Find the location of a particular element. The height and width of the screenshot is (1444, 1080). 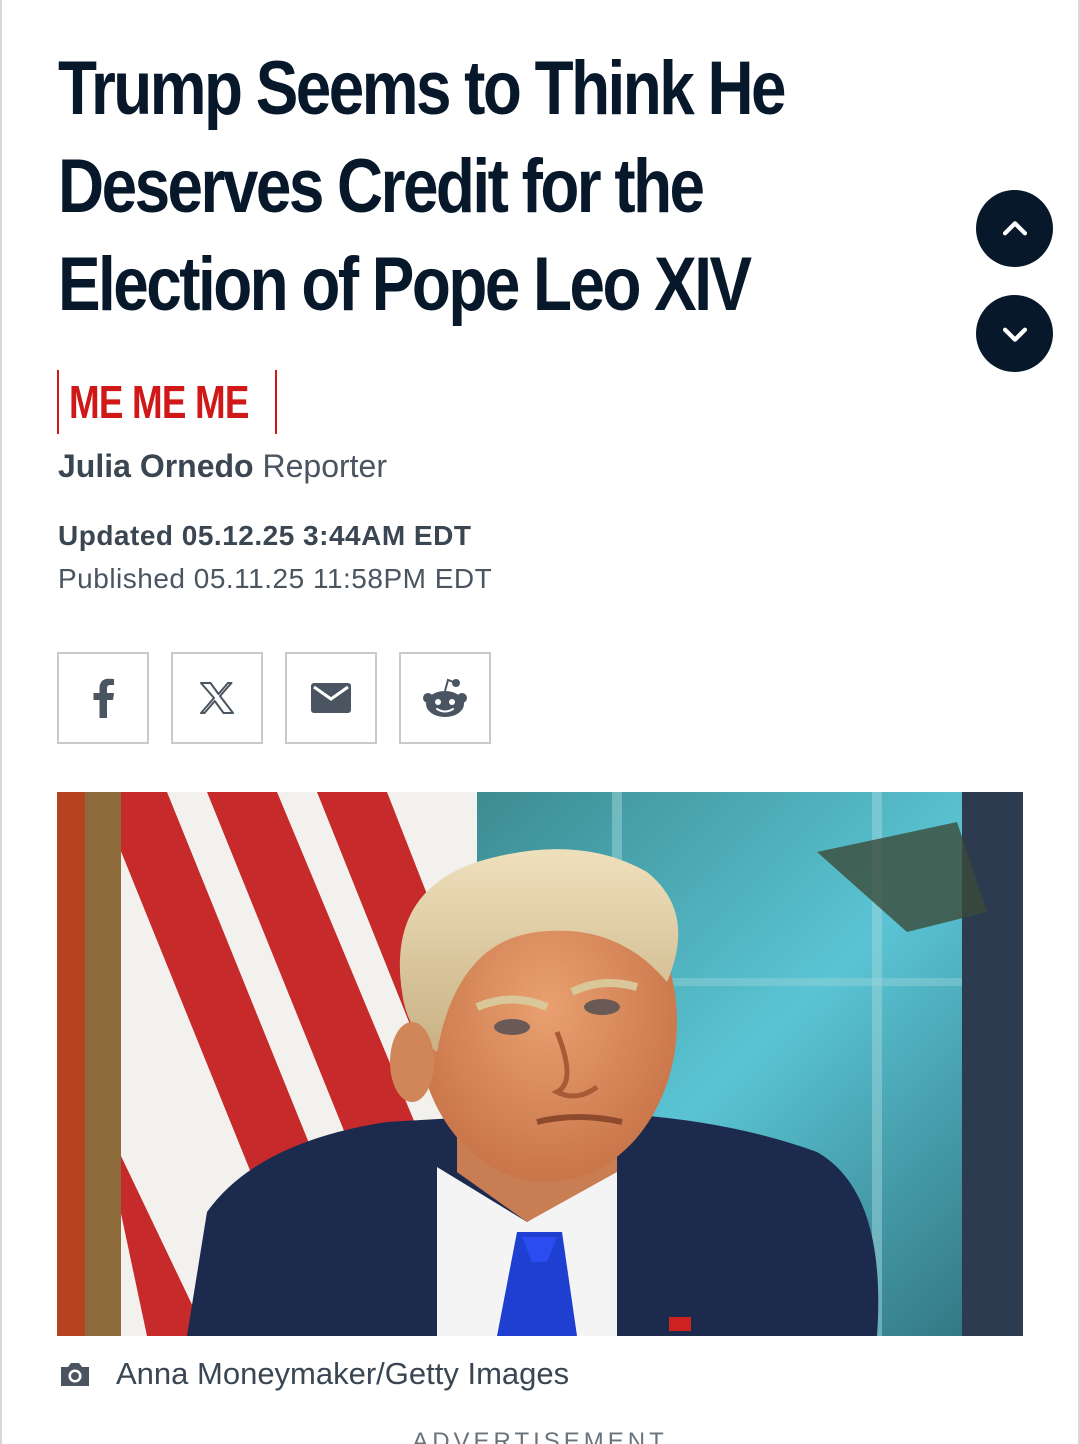

share-reddit-button is located at coordinates (445, 698).